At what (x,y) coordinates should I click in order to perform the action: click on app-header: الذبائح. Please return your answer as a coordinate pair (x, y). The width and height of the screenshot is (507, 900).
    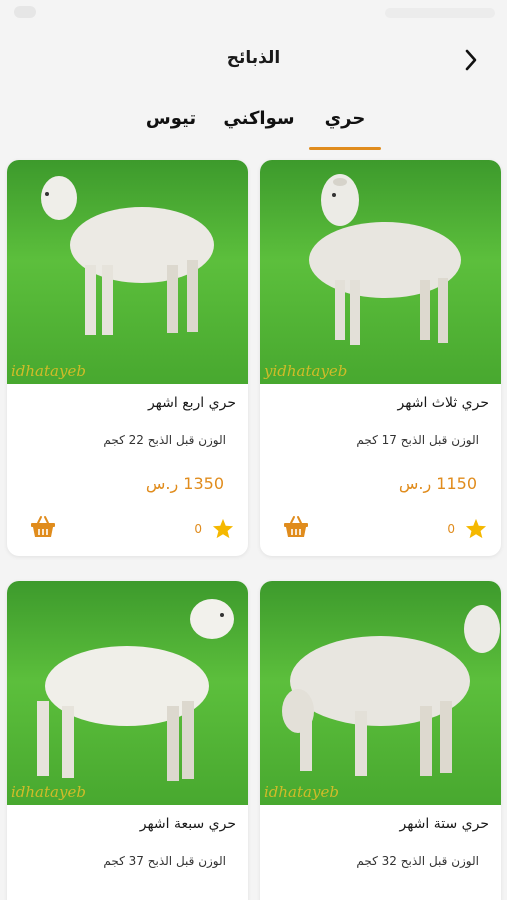
    Looking at the image, I should click on (253, 60).